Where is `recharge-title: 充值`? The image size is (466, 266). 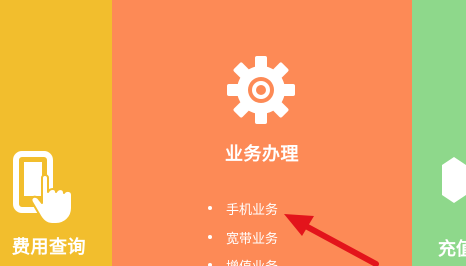
recharge-title: 充值 is located at coordinates (452, 249).